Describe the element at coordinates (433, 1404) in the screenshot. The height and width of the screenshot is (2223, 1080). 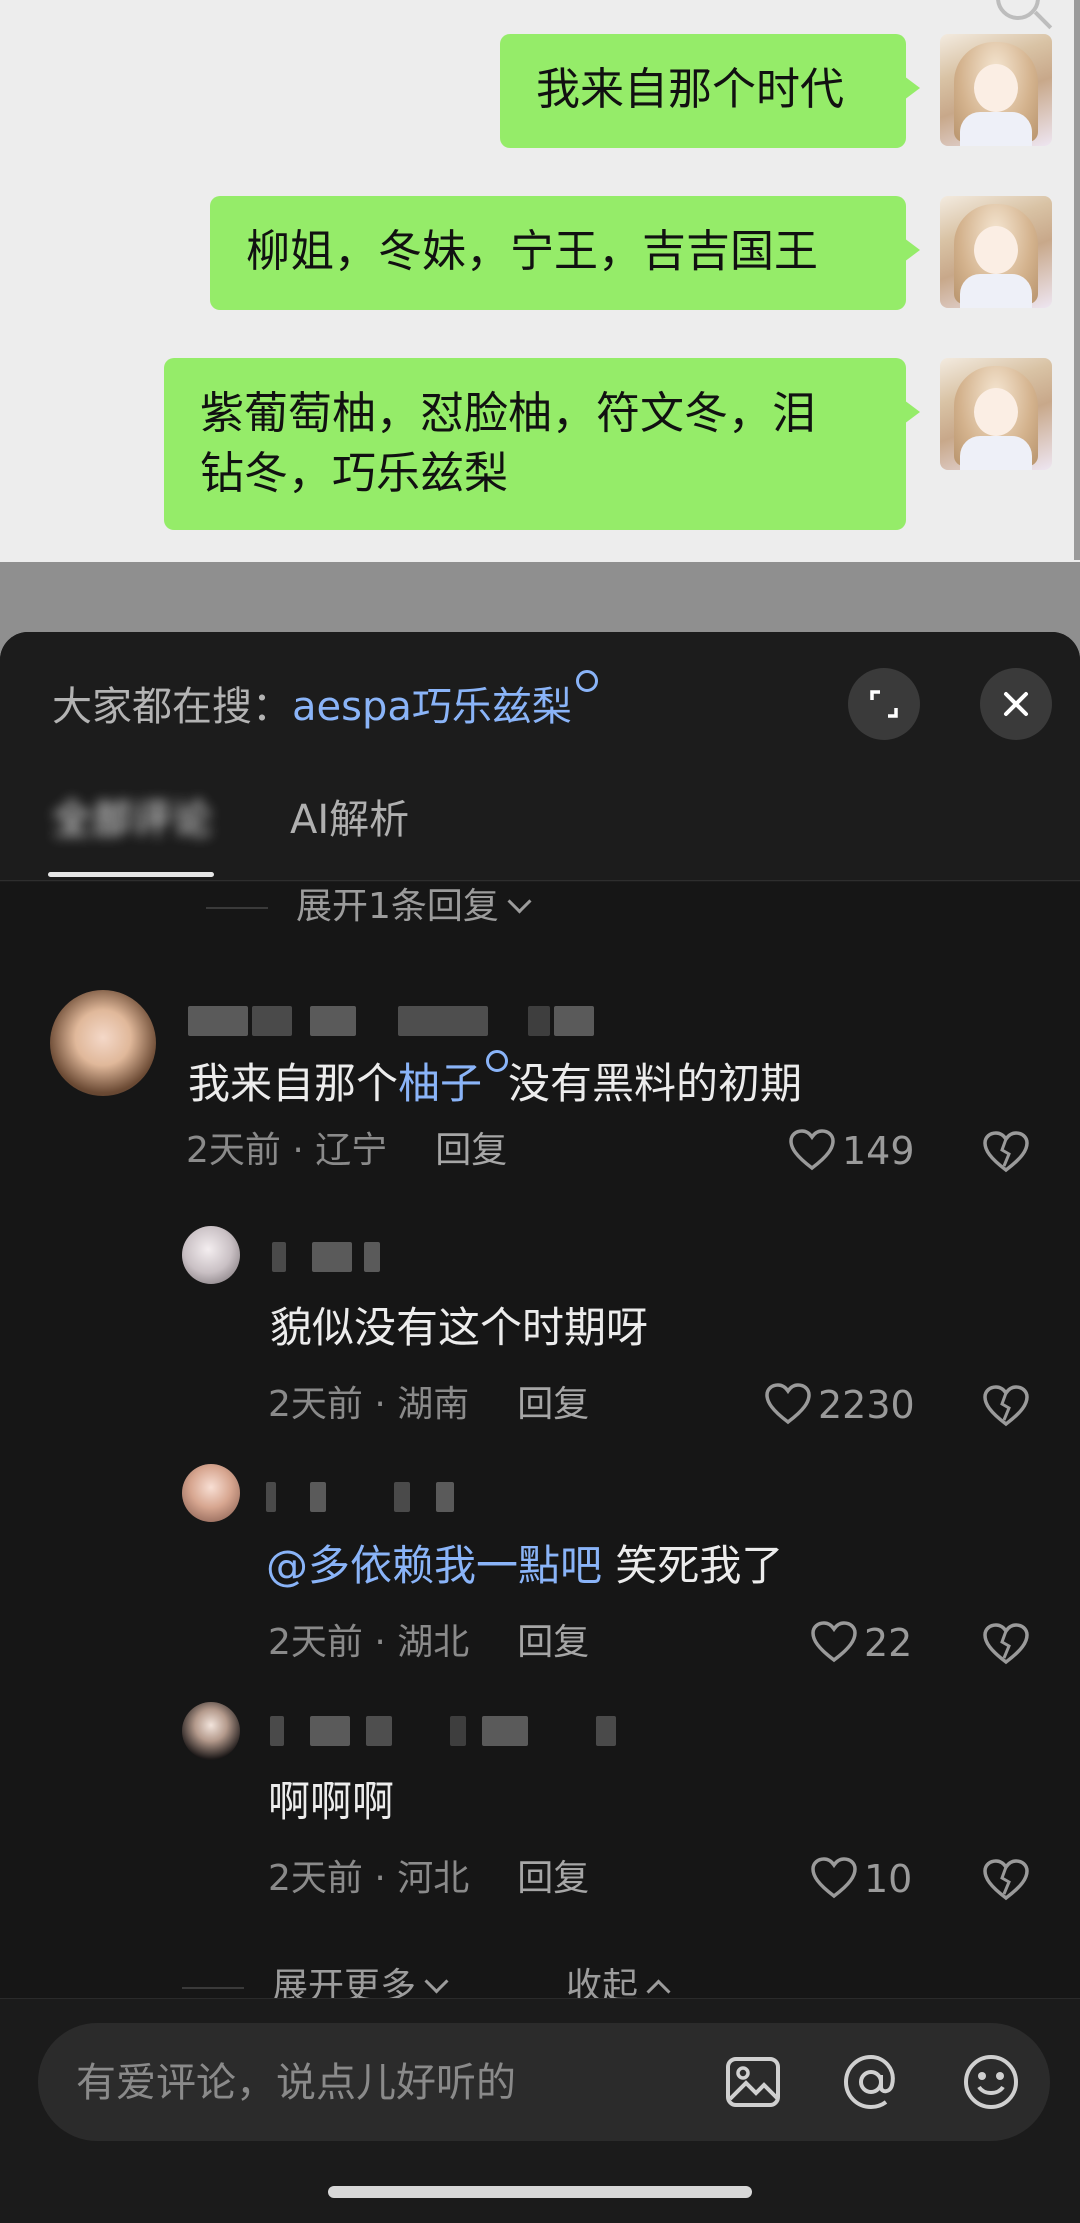
I see `comment-location: 湖南` at that location.